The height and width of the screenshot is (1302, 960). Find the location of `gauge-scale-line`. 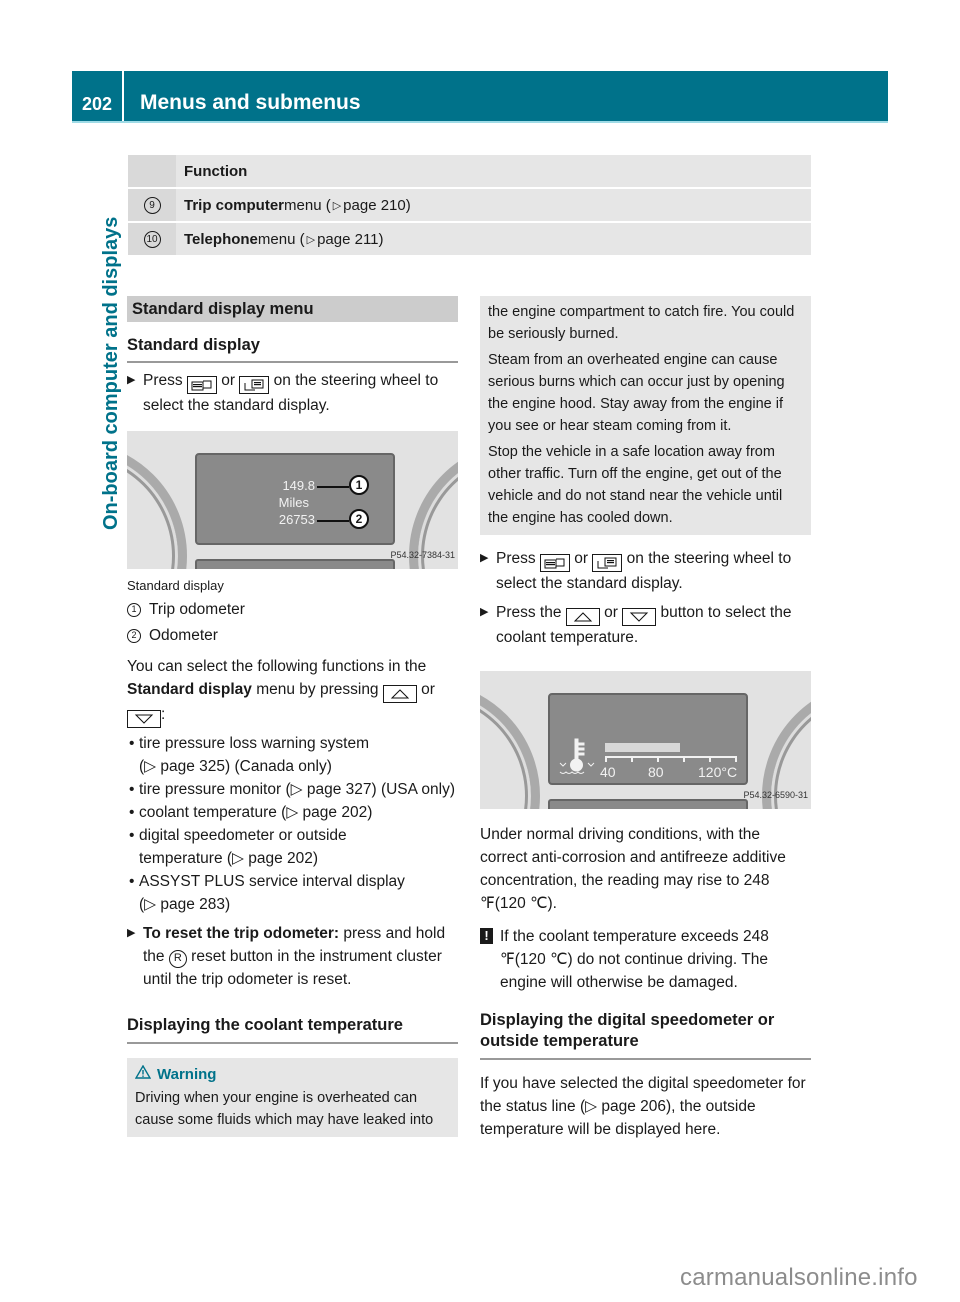

gauge-scale-line is located at coordinates (670, 757).